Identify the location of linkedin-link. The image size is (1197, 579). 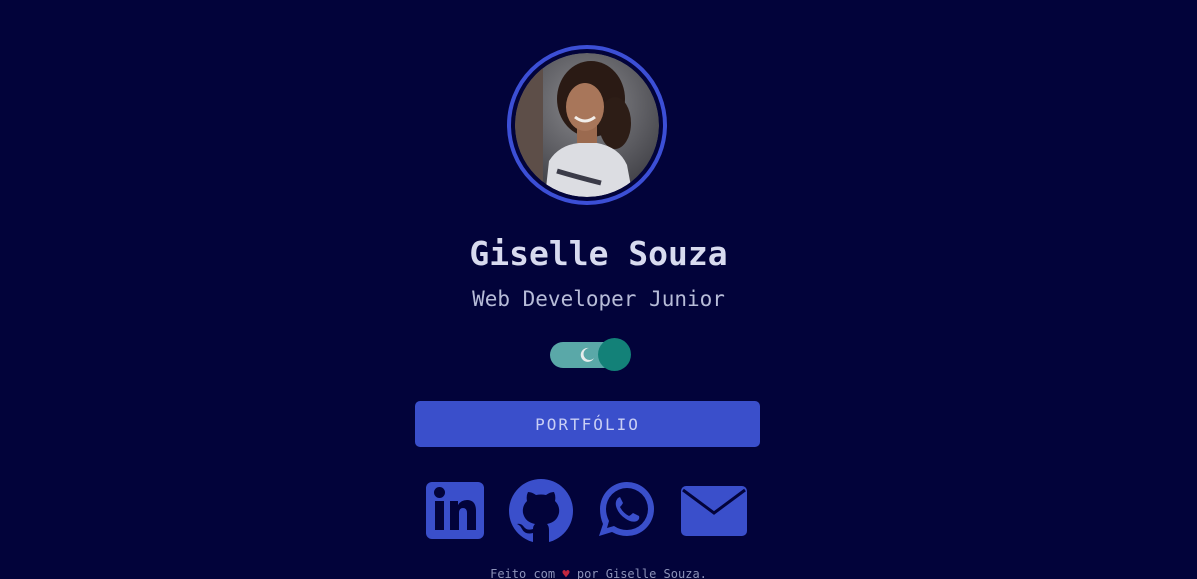
(455, 511).